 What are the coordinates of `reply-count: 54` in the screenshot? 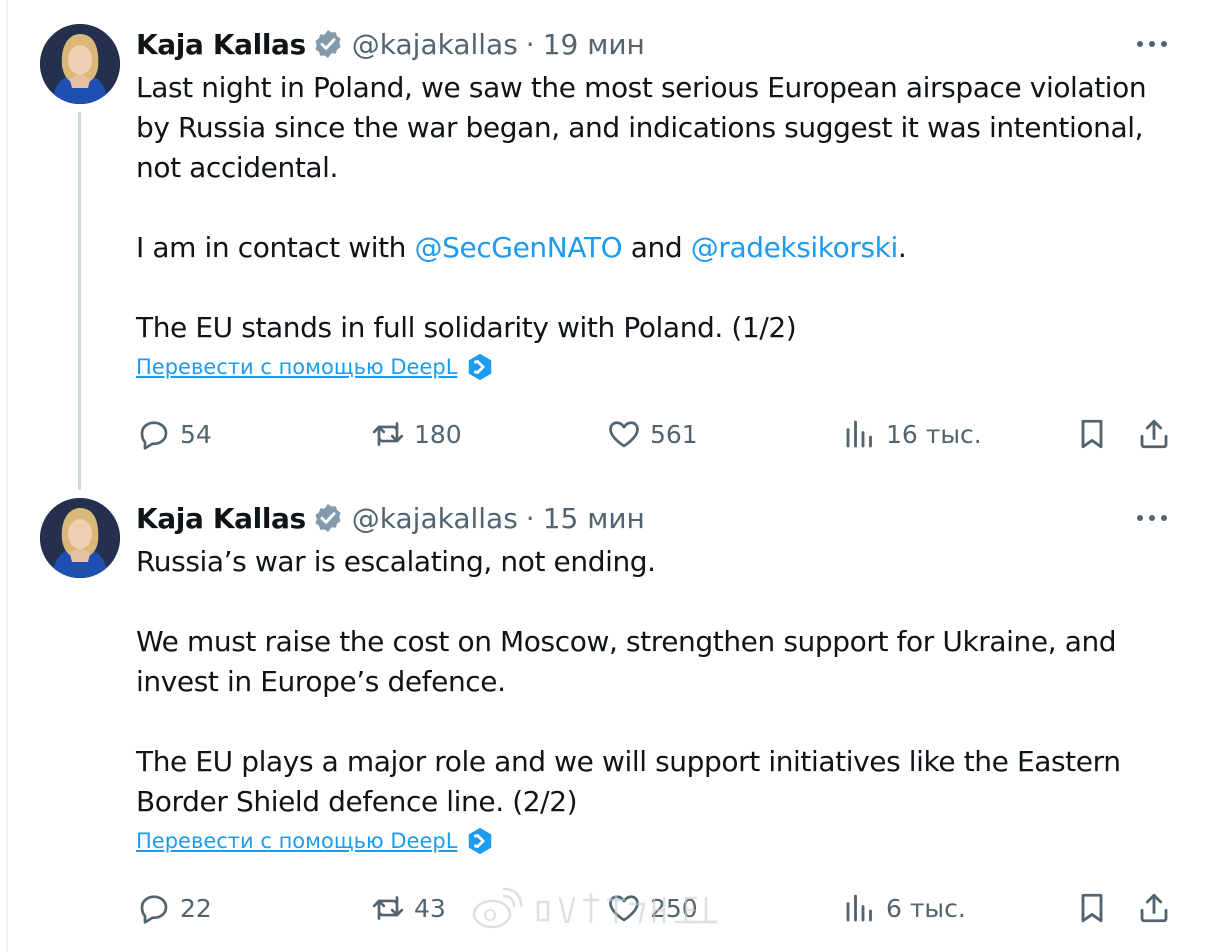 It's located at (196, 434).